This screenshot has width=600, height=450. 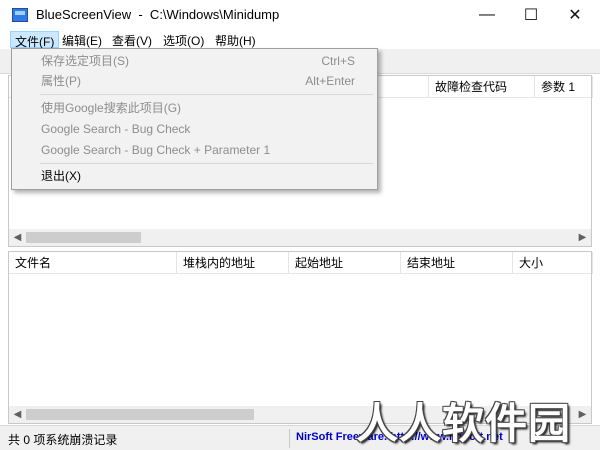 What do you see at coordinates (330, 81) in the screenshot?
I see `menu-item-shortcut: Alt+Enter` at bounding box center [330, 81].